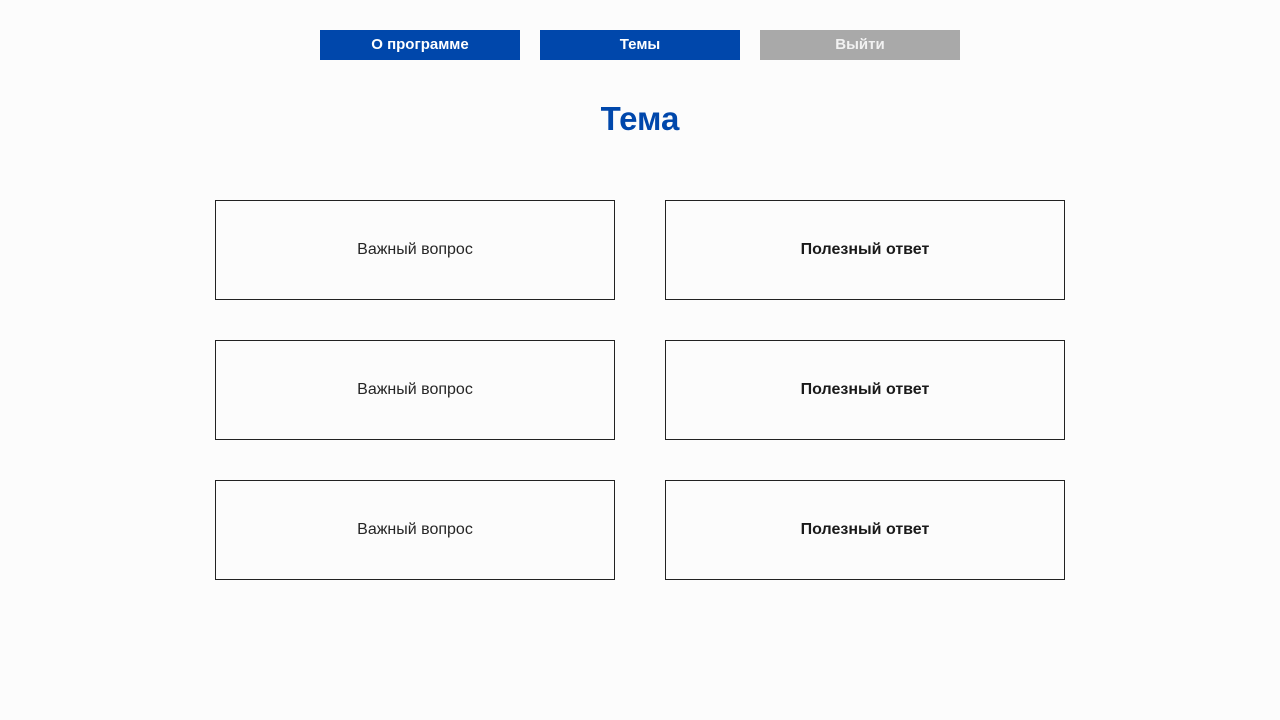 The width and height of the screenshot is (1280, 720). I want to click on logout-button: Выйти, so click(860, 45).